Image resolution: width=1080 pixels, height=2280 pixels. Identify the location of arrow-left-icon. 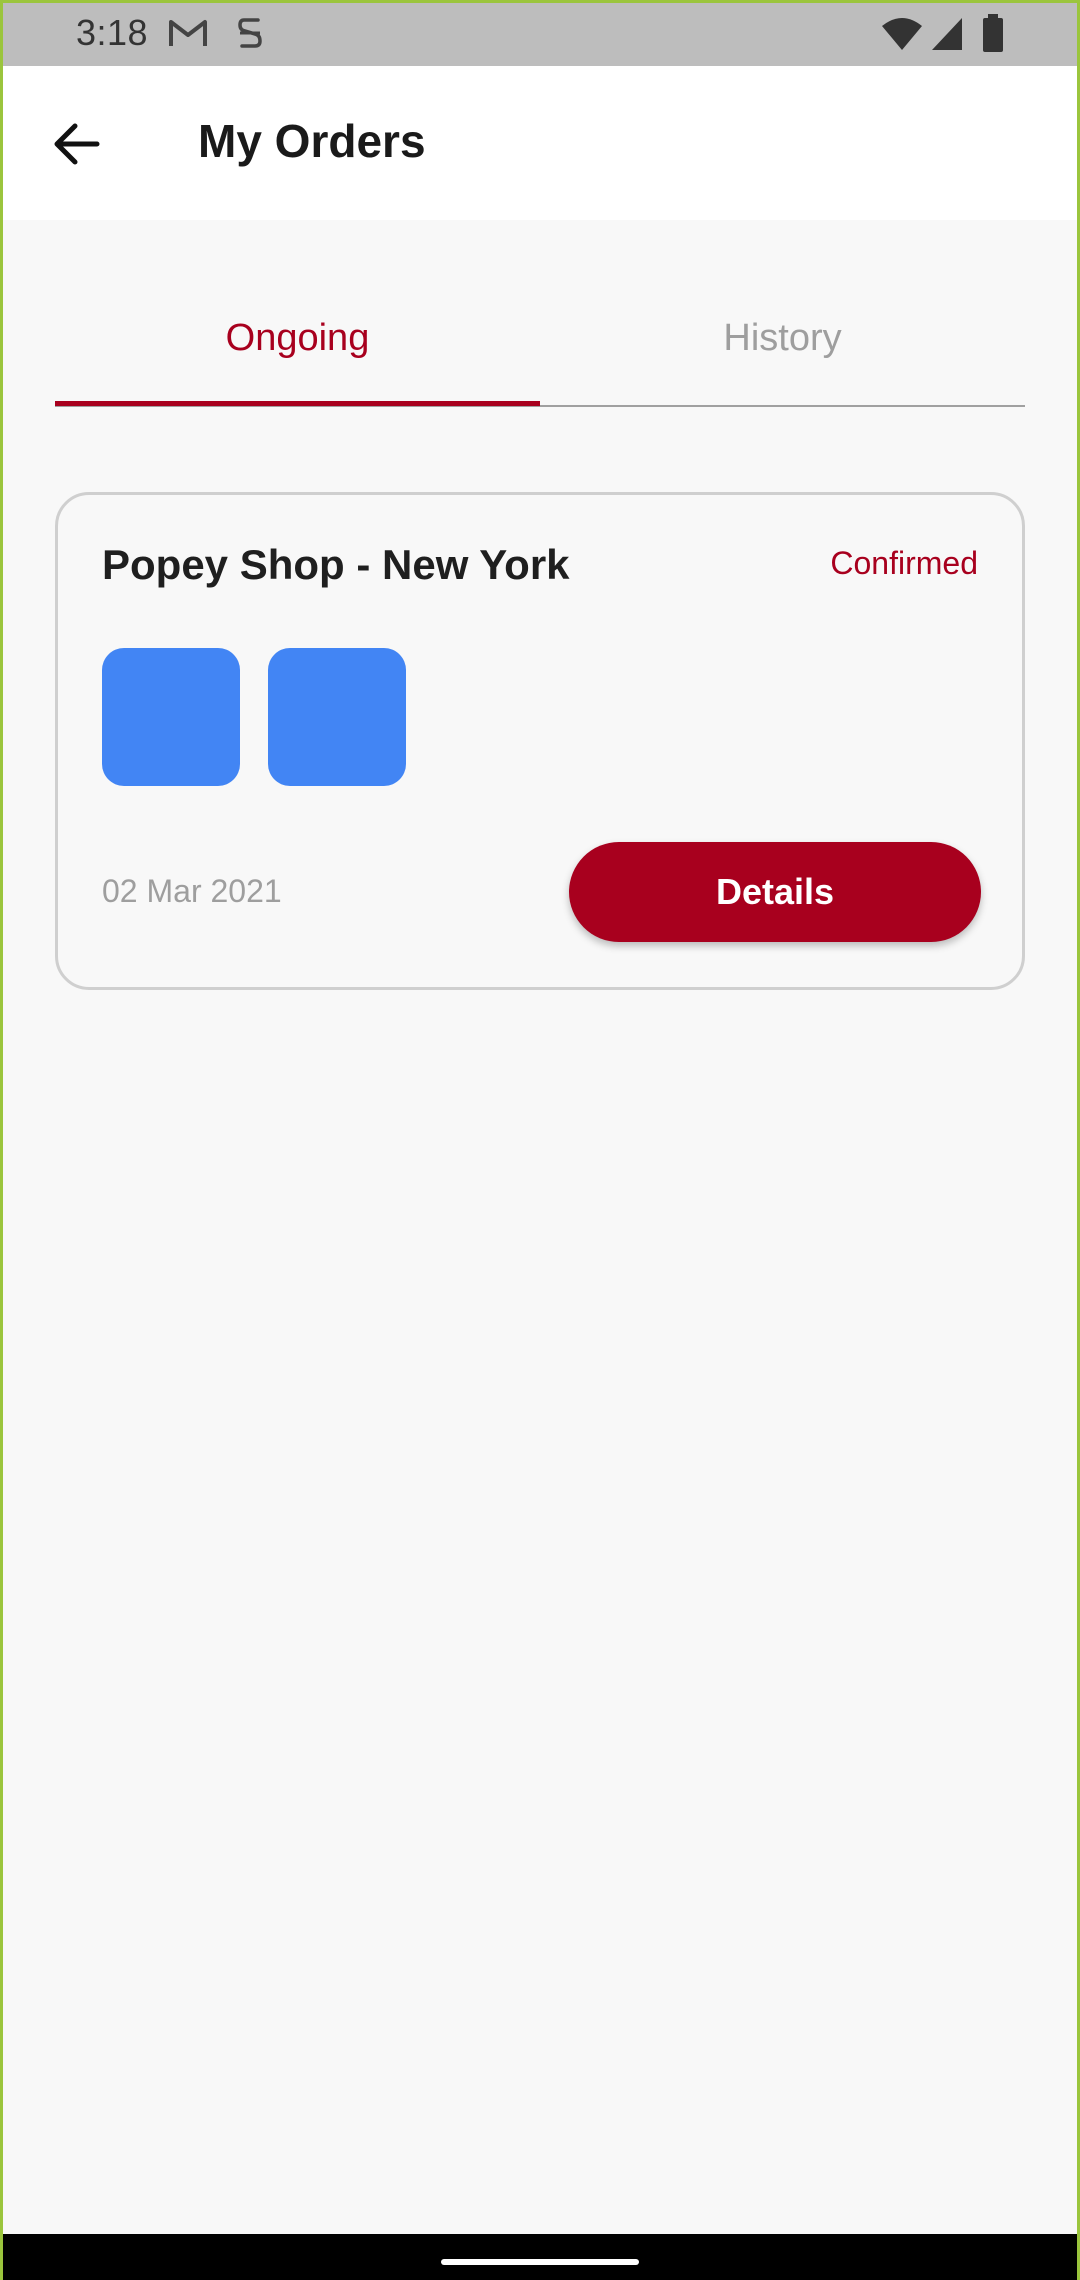
(77, 144).